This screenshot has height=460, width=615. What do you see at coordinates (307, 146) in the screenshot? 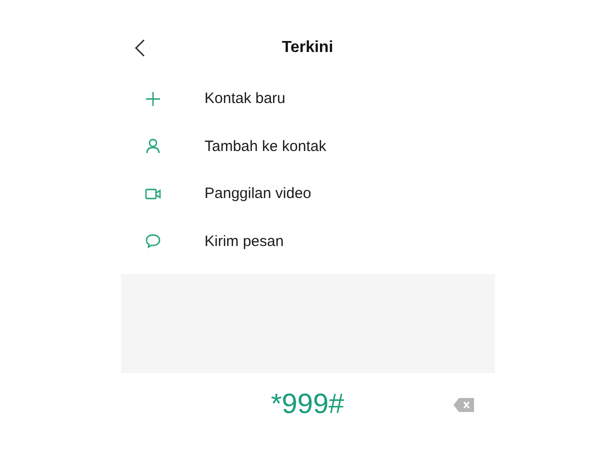
I see `menu-item: Tambah ke kontak` at bounding box center [307, 146].